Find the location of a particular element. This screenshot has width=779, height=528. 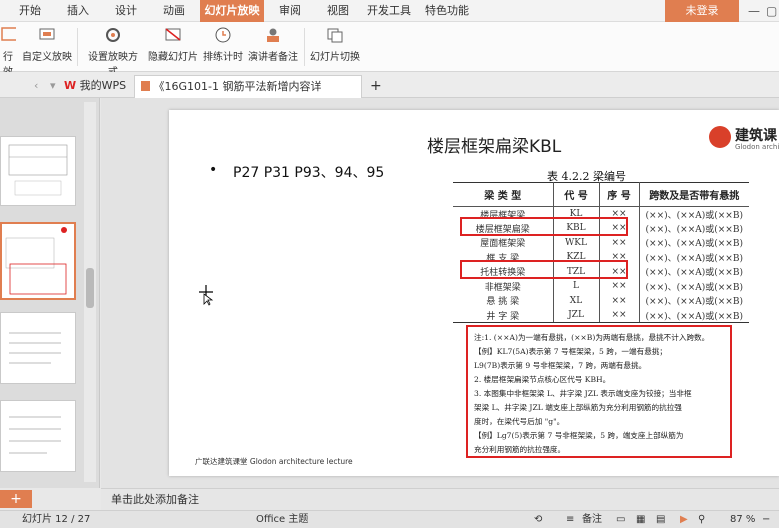

zoom-out-icon: − is located at coordinates (766, 519).